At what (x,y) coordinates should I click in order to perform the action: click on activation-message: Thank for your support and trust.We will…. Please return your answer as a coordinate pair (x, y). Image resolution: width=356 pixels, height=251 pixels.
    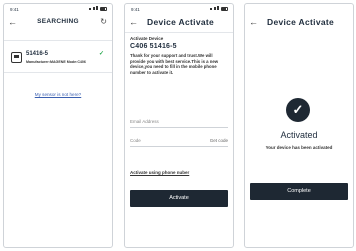
    Looking at the image, I should click on (174, 64).